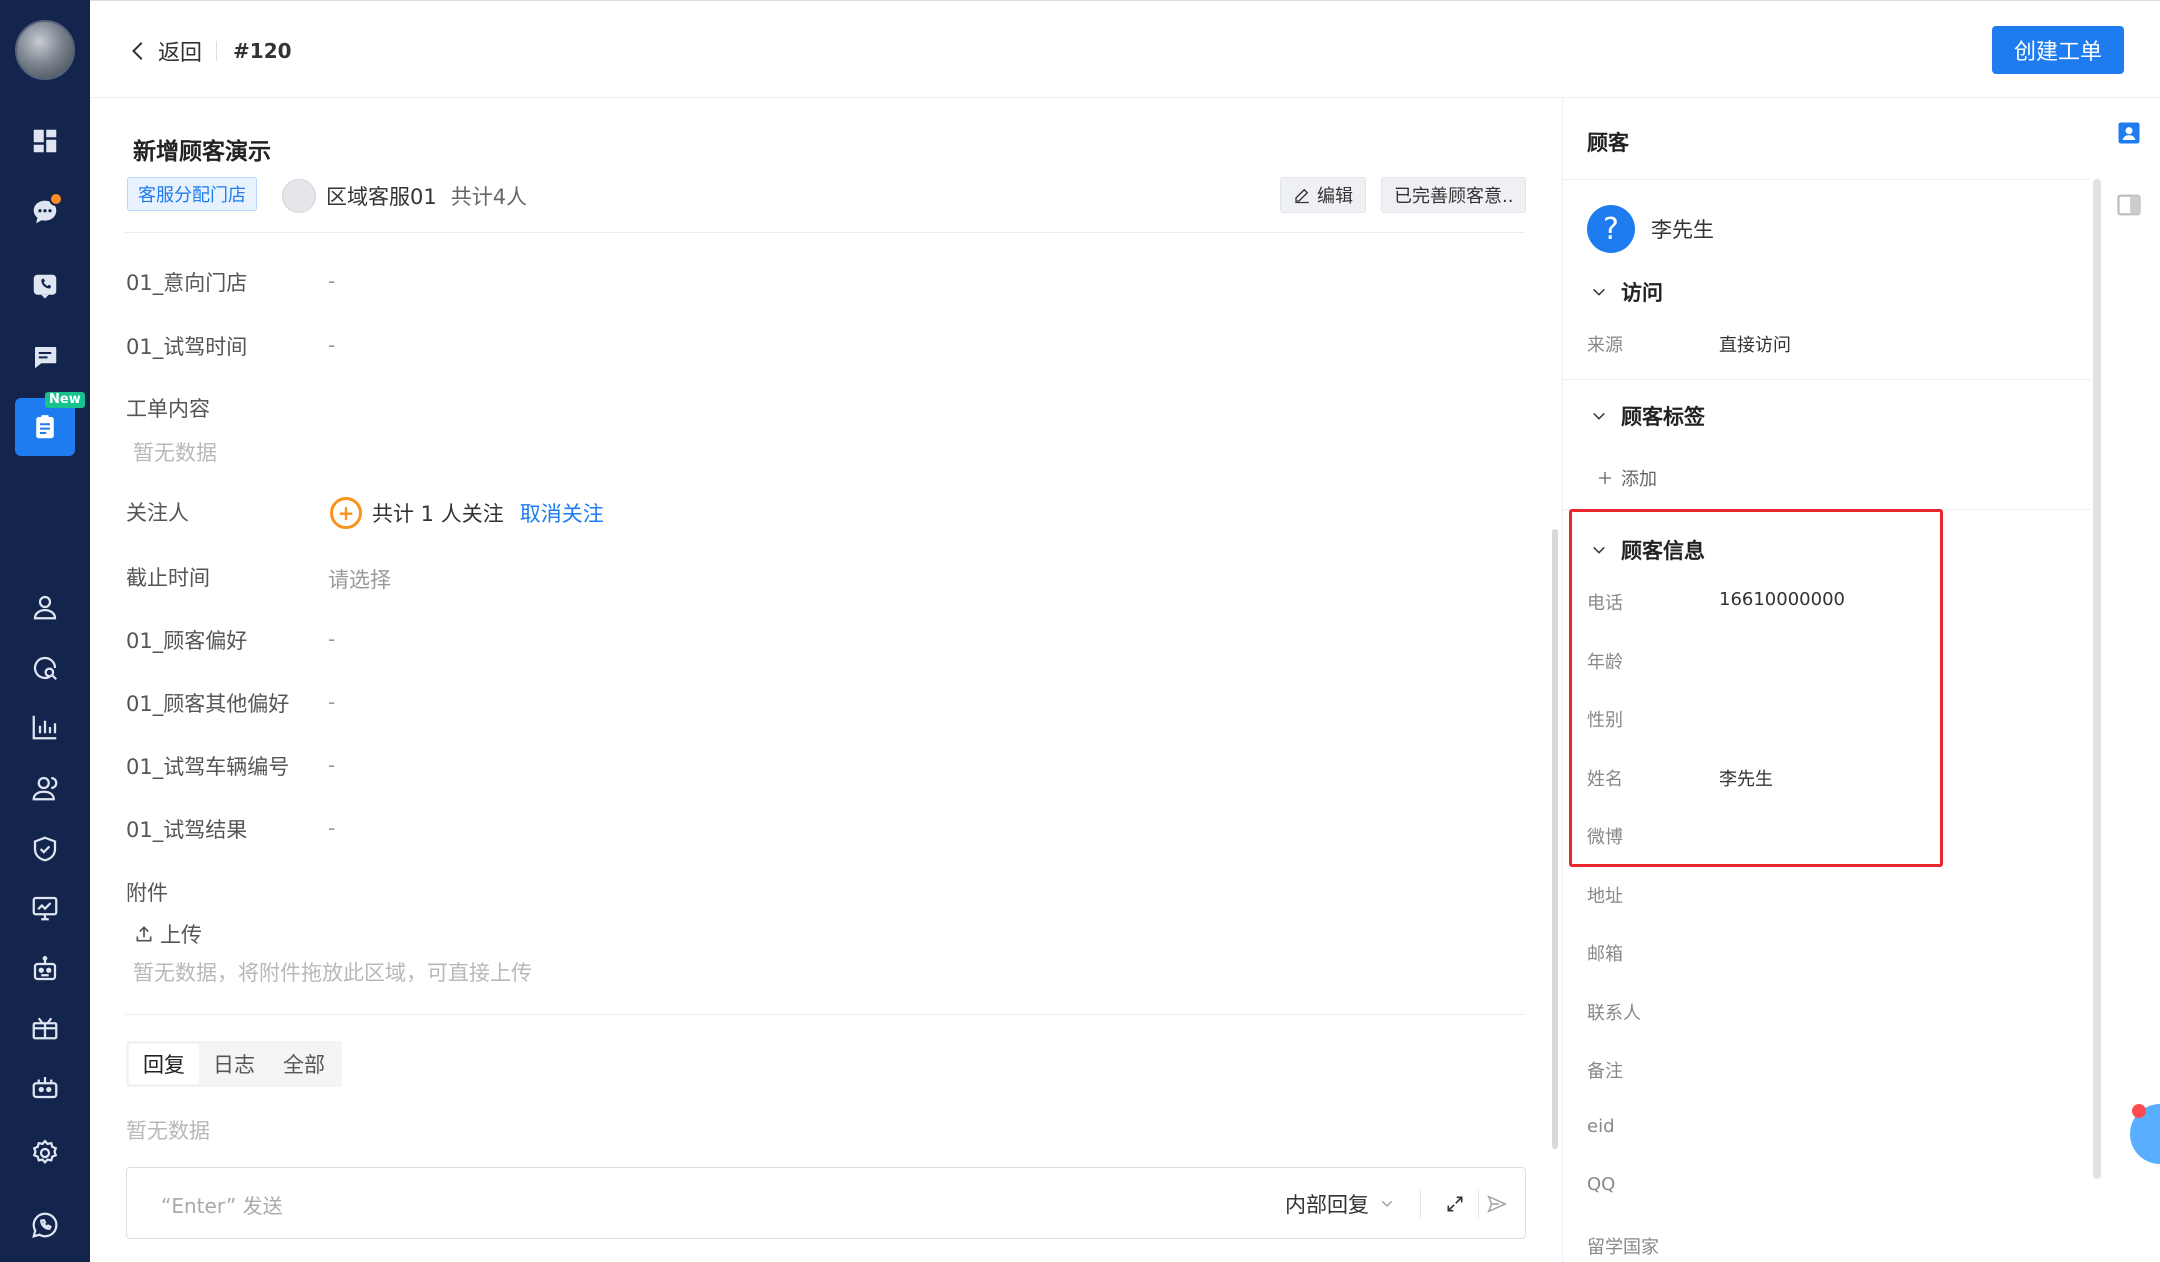  Describe the element at coordinates (1302, 196) in the screenshot. I see `pencil-icon` at that location.